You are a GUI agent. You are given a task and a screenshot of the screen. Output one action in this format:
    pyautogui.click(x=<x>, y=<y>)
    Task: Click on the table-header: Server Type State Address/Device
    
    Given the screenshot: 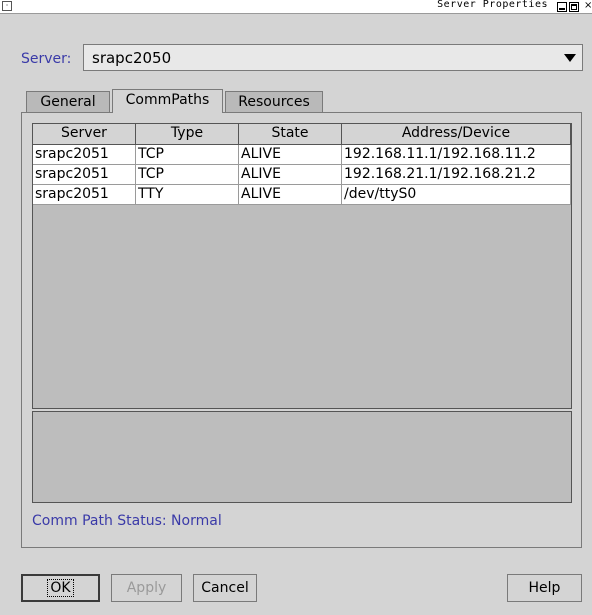 What is the action you would take?
    pyautogui.click(x=302, y=134)
    